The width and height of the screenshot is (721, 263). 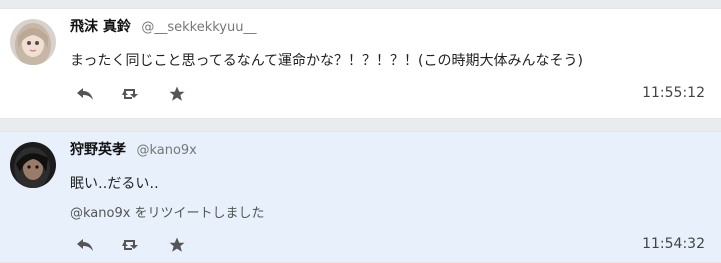 I want to click on tweet-text: まったく同じこと思ってるなんて運命かな？！？！？！(この時期大体みんなそう), so click(x=326, y=61).